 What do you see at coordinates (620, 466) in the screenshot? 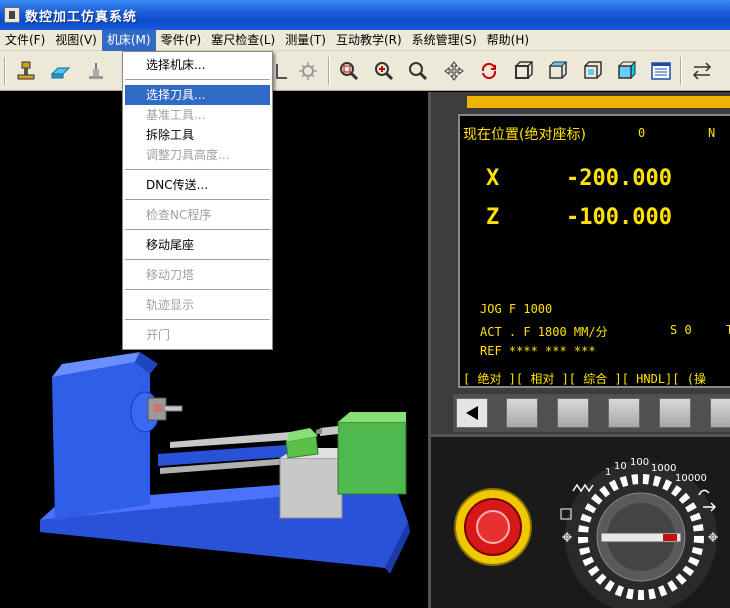
I see `dial-scale-10: 10` at bounding box center [620, 466].